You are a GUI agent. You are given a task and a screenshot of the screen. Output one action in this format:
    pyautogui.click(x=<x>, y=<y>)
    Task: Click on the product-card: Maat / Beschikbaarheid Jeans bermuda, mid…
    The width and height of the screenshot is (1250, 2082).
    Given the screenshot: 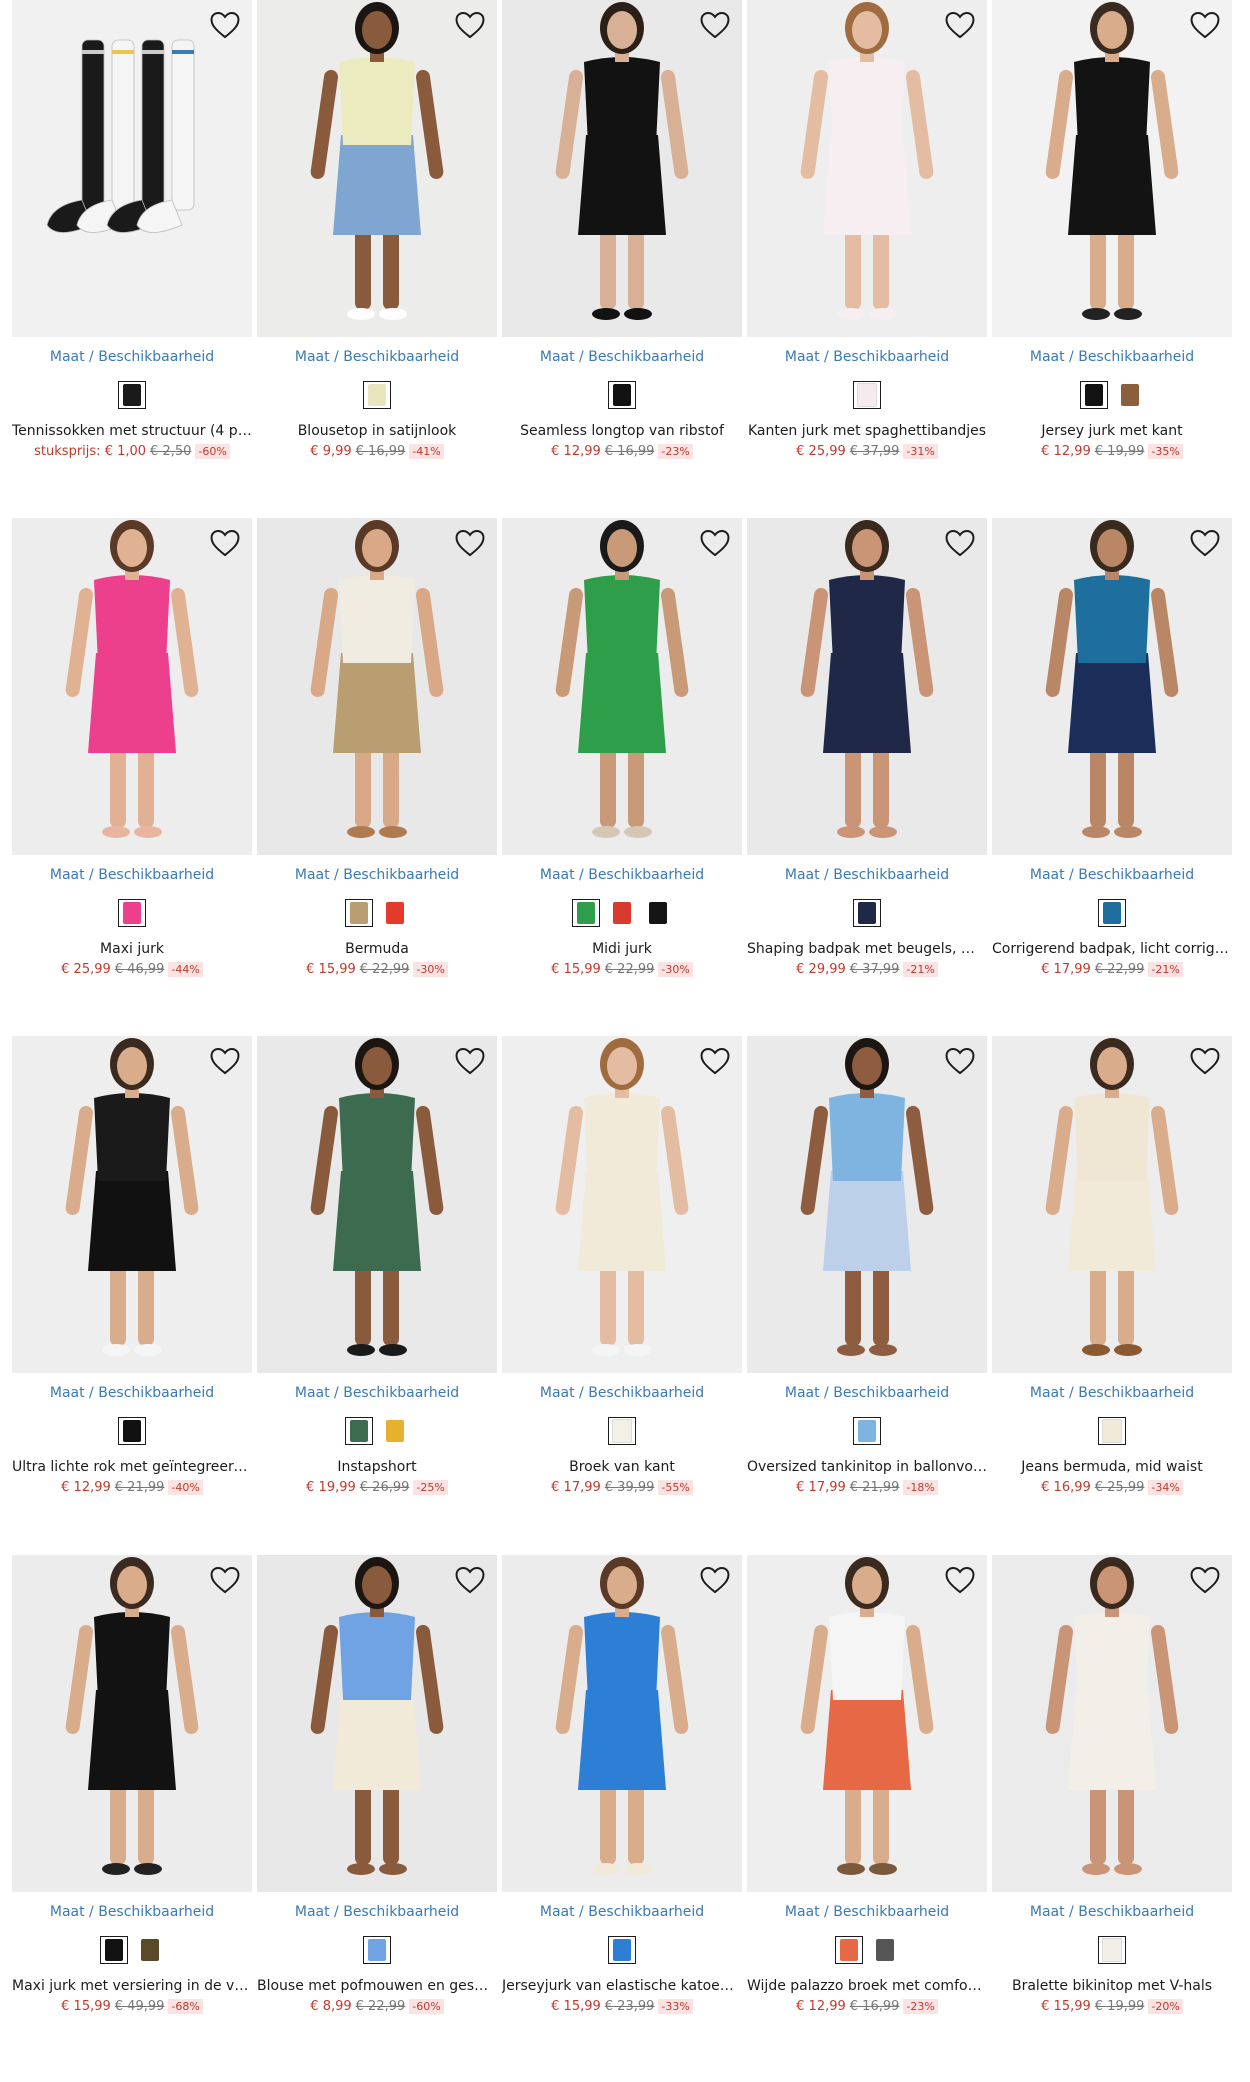 What is the action you would take?
    pyautogui.click(x=1112, y=1271)
    